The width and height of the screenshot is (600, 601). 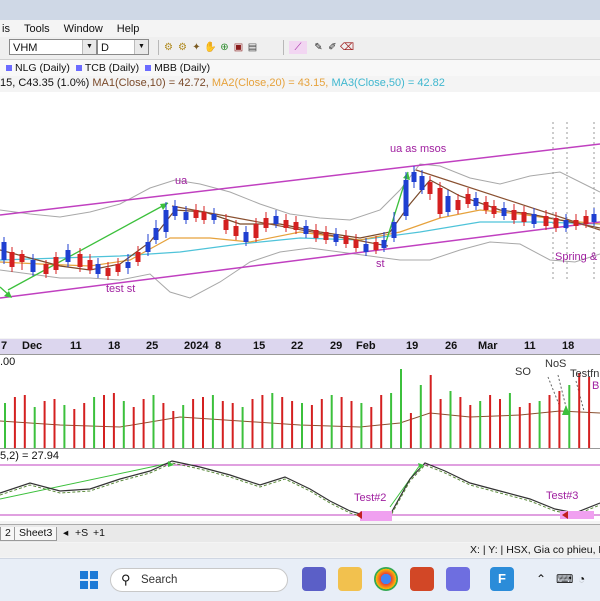 What do you see at coordinates (523, 372) in the screenshot?
I see `annotation-so: SO` at bounding box center [523, 372].